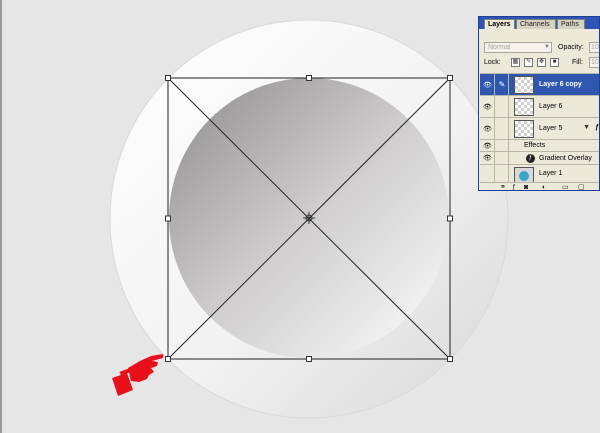 The width and height of the screenshot is (600, 433). What do you see at coordinates (168, 218) in the screenshot?
I see `handle-middle-left` at bounding box center [168, 218].